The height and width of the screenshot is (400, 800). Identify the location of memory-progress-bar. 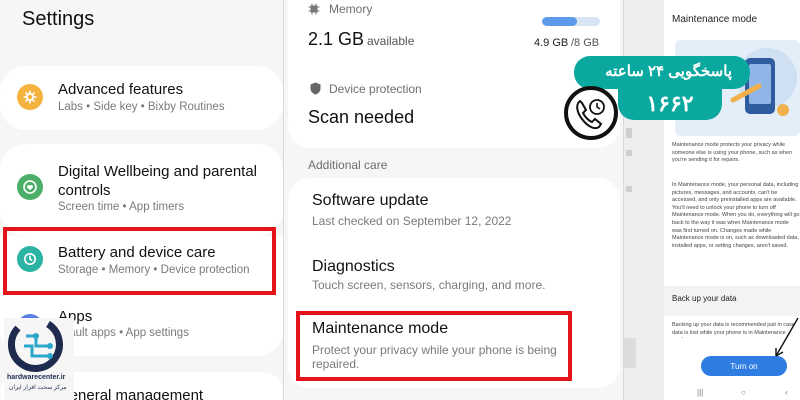
(571, 21).